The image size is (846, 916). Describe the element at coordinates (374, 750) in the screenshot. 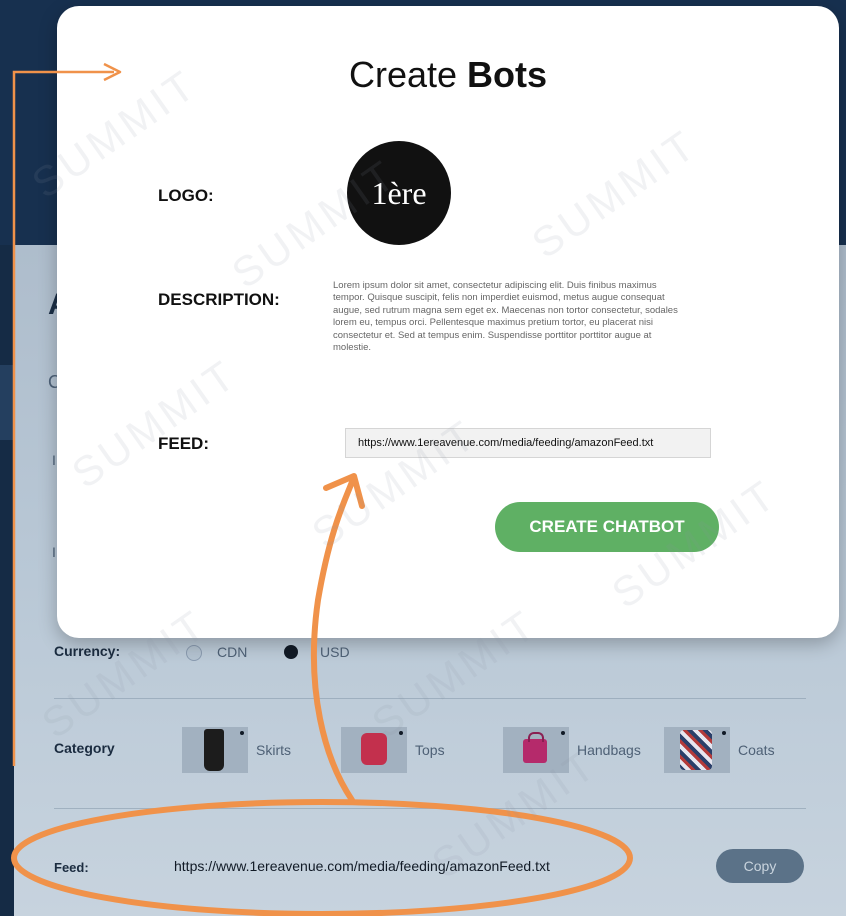

I see `top-thumbnail-icon` at that location.